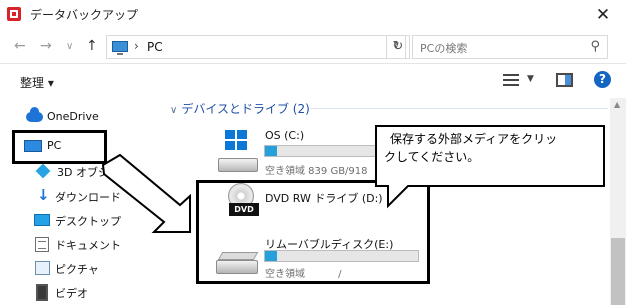  What do you see at coordinates (491, 148) in the screenshot?
I see `callout-text: 保存する外部メディアをクリッ クしてください。` at bounding box center [491, 148].